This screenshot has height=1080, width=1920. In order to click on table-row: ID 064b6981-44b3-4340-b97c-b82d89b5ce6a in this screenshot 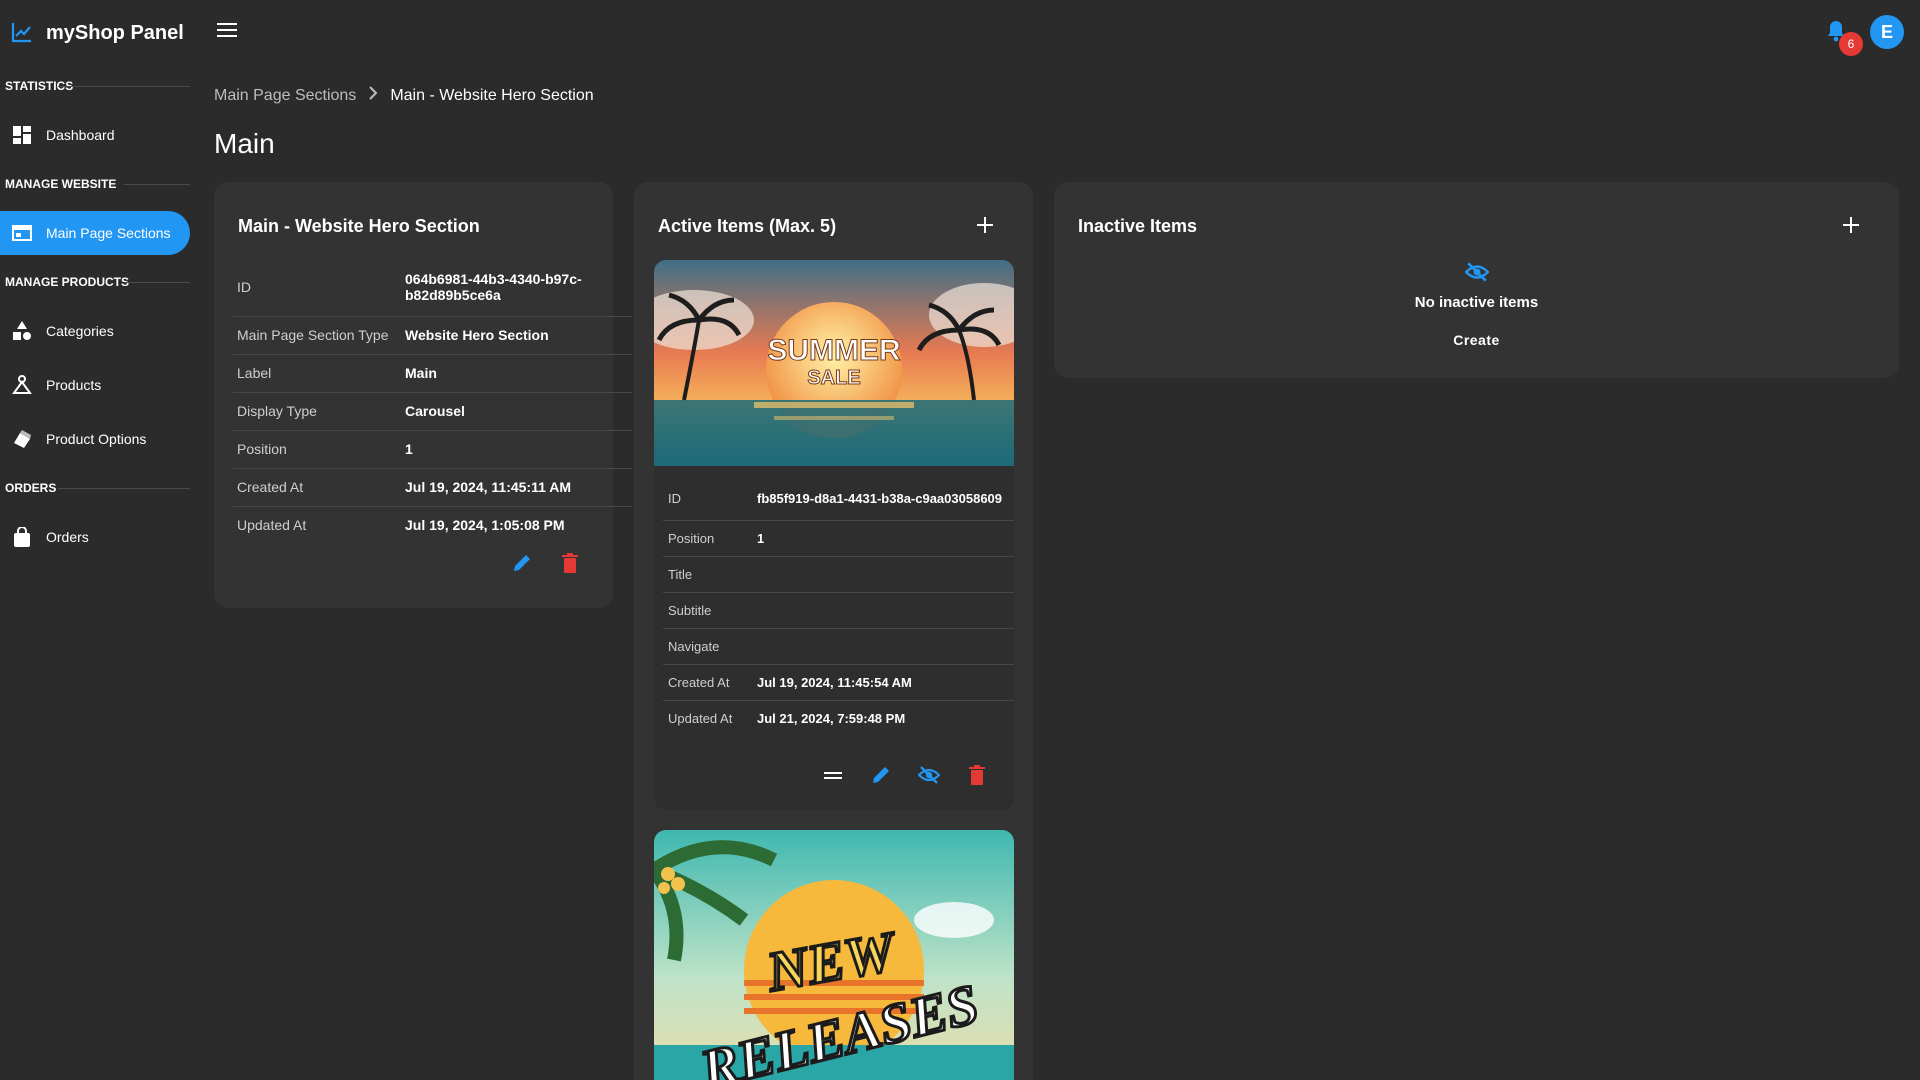, I will do `click(432, 287)`.